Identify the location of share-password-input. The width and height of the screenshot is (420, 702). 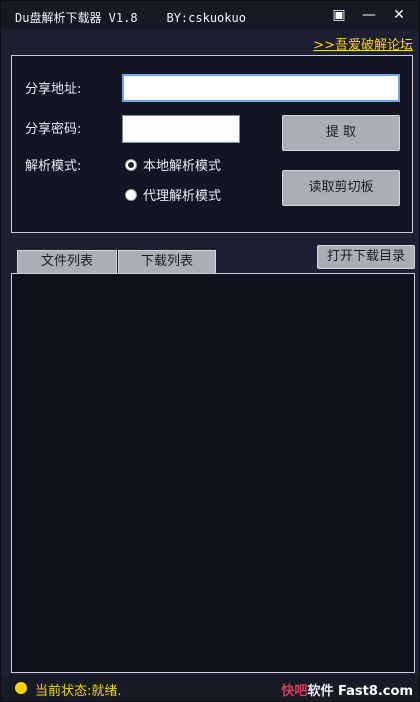
(181, 129).